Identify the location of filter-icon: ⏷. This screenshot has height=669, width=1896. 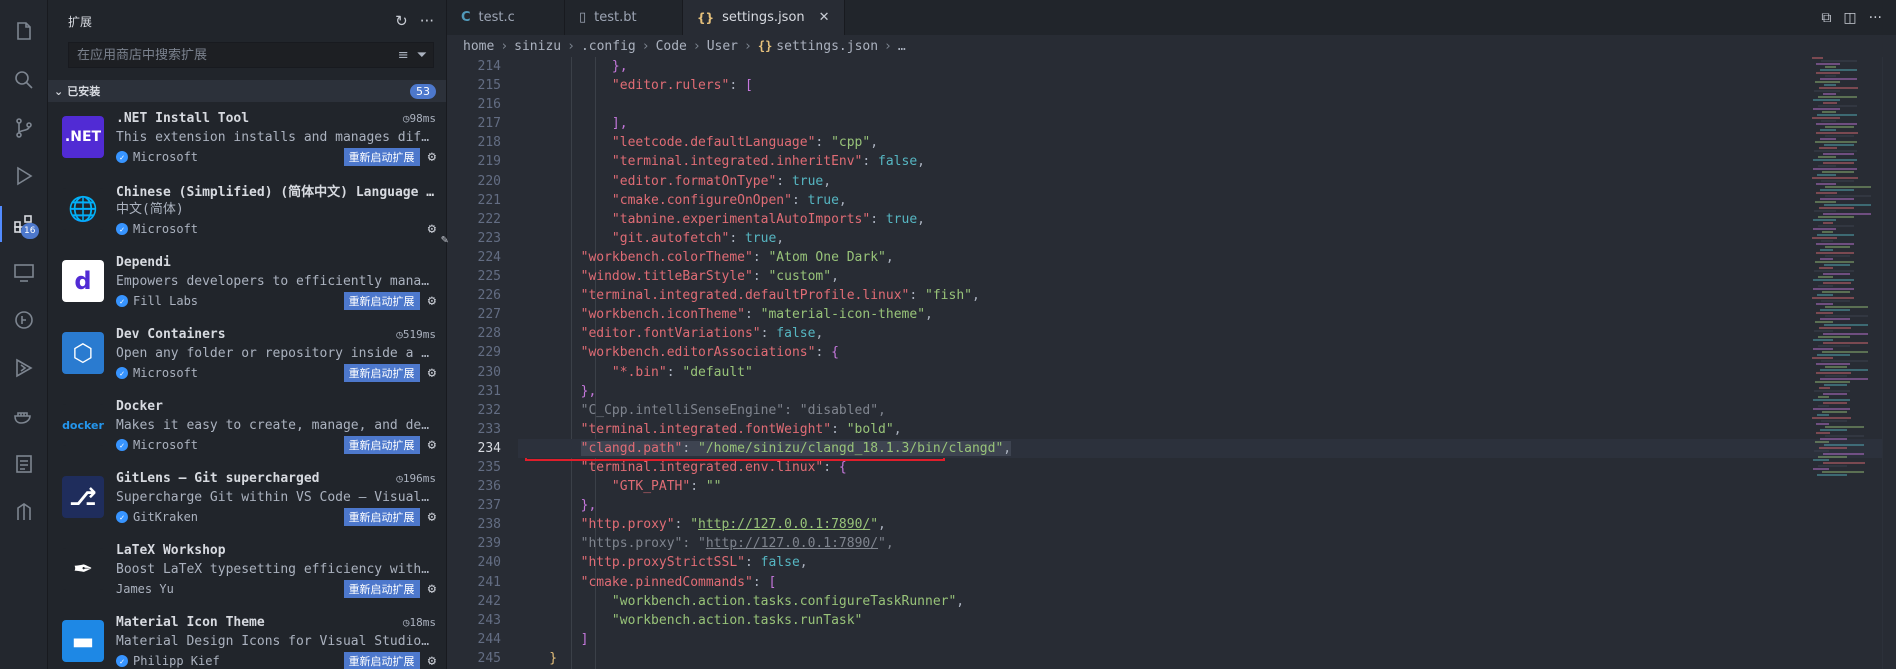
(422, 55).